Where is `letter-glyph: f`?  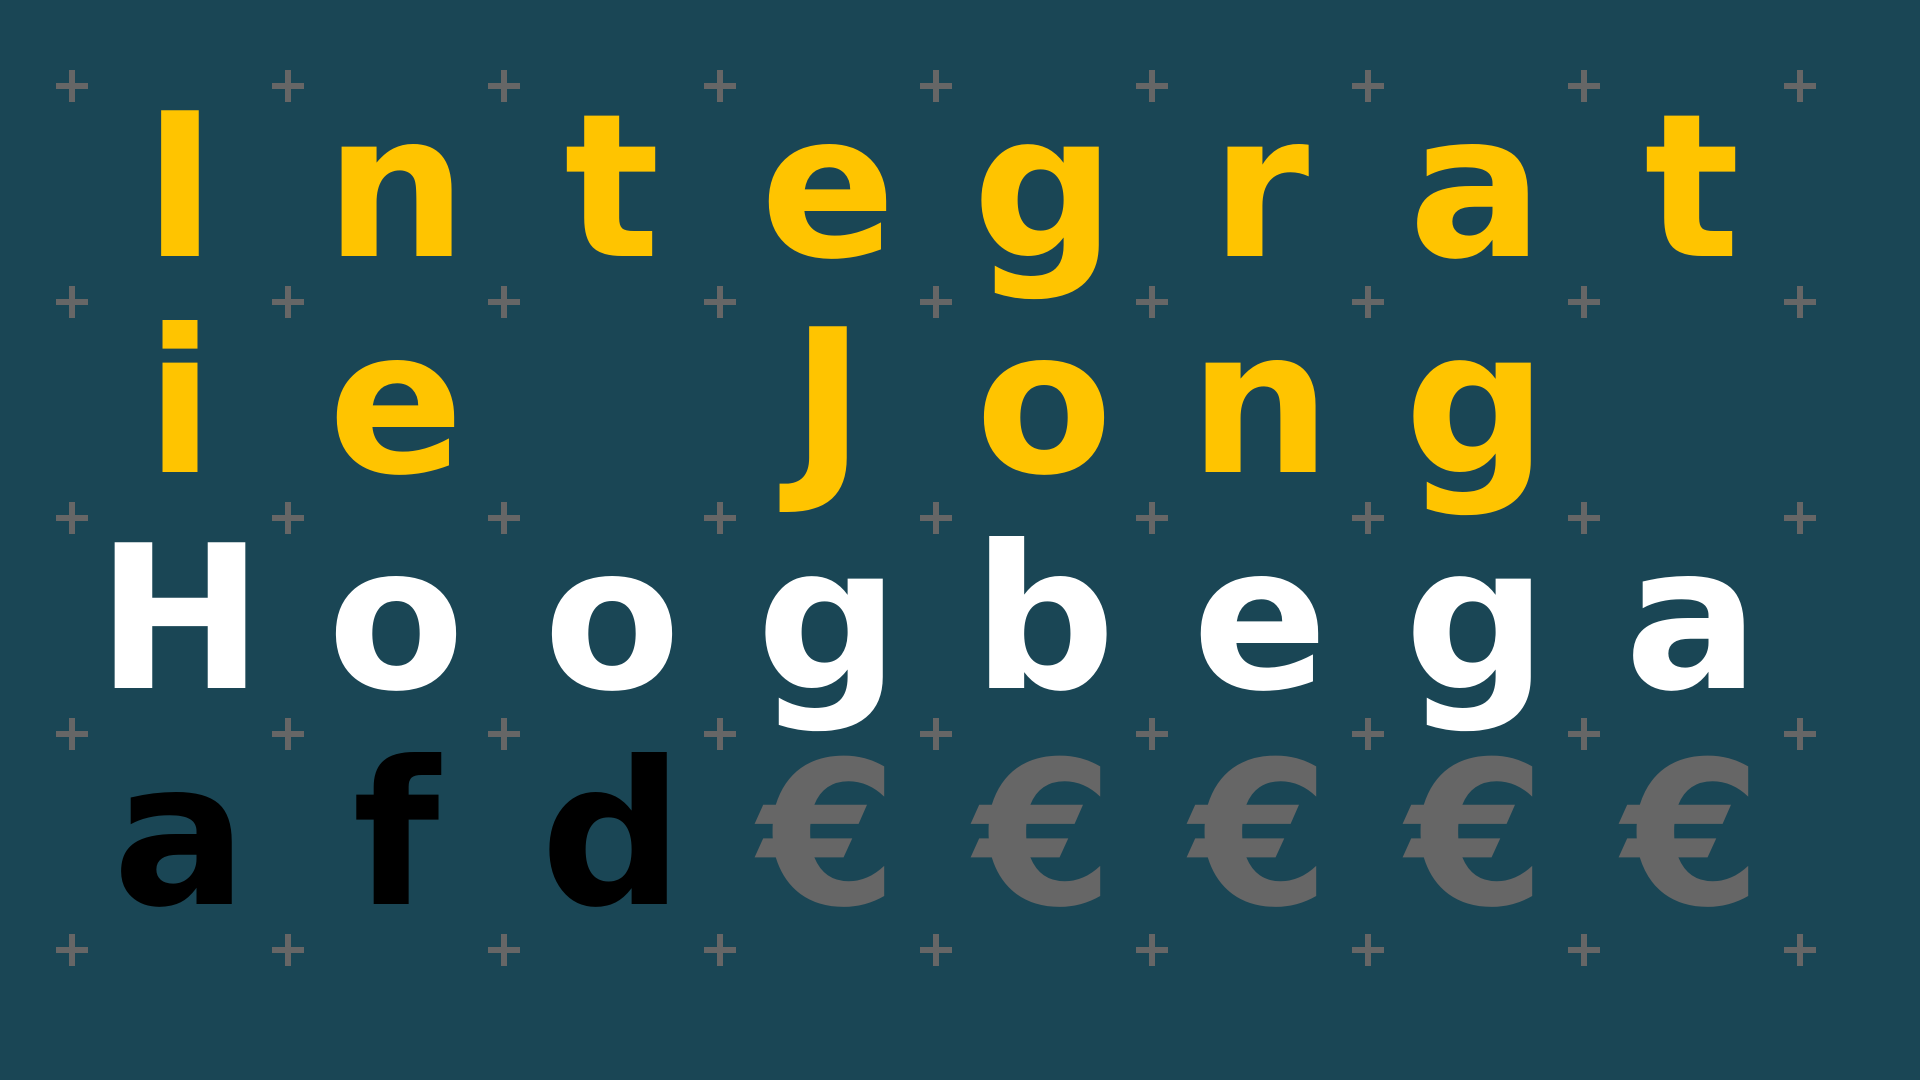
letter-glyph: f is located at coordinates (396, 835).